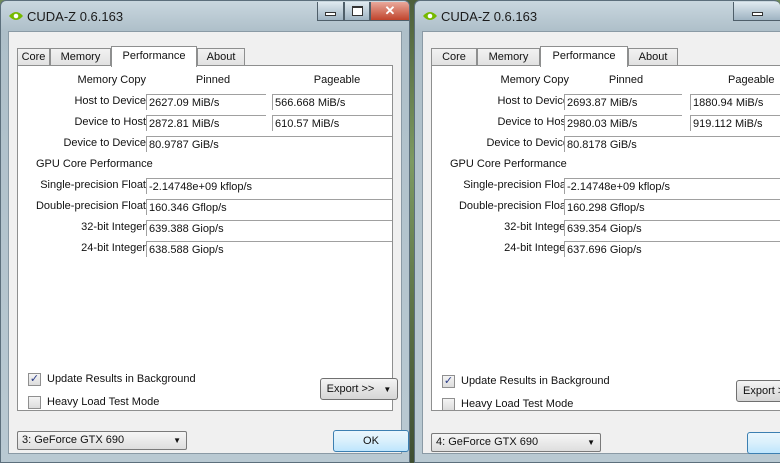 Image resolution: width=780 pixels, height=463 pixels. What do you see at coordinates (672, 144) in the screenshot?
I see `device-to-device-value: 80.8178 GiB/s` at bounding box center [672, 144].